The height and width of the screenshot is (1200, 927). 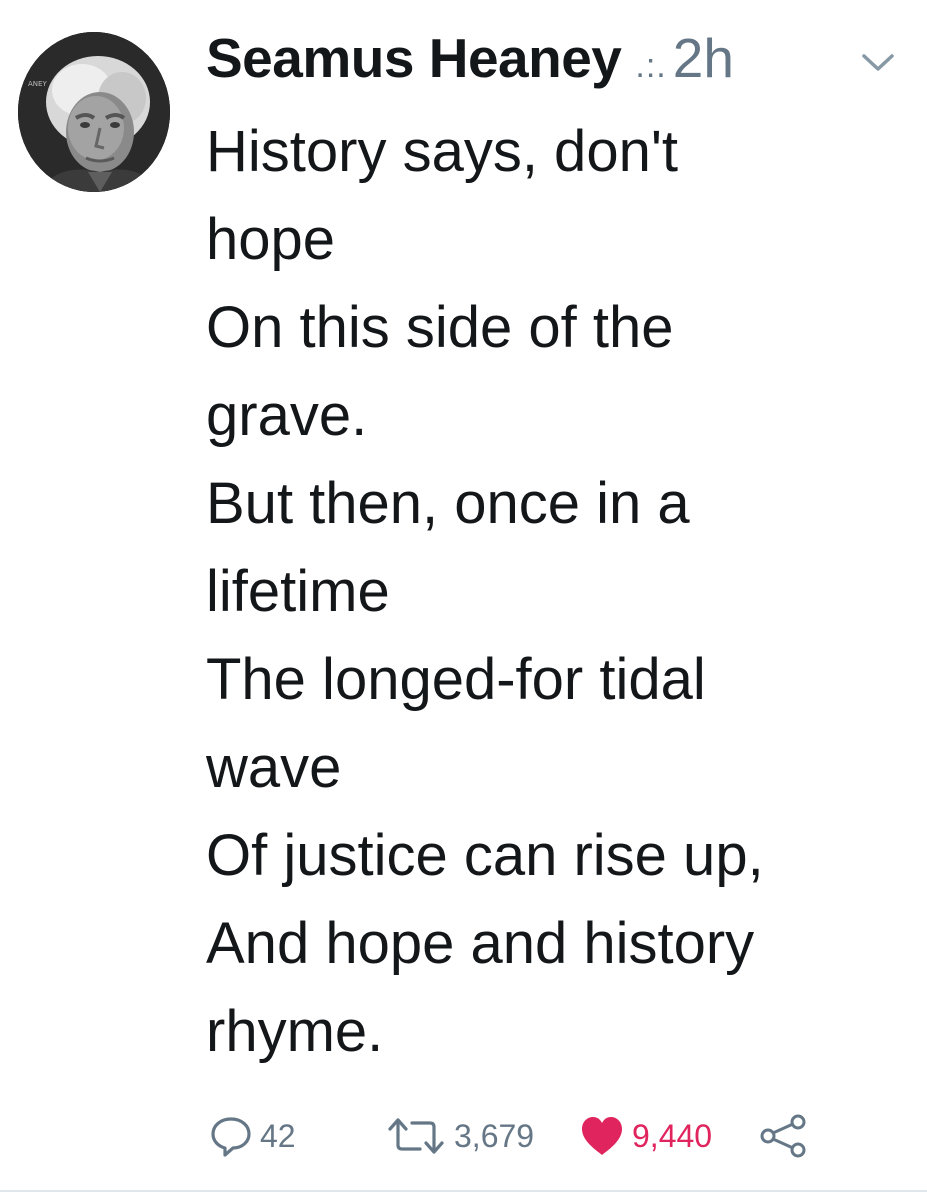 I want to click on tweet-text-line: wave, so click(x=274, y=767).